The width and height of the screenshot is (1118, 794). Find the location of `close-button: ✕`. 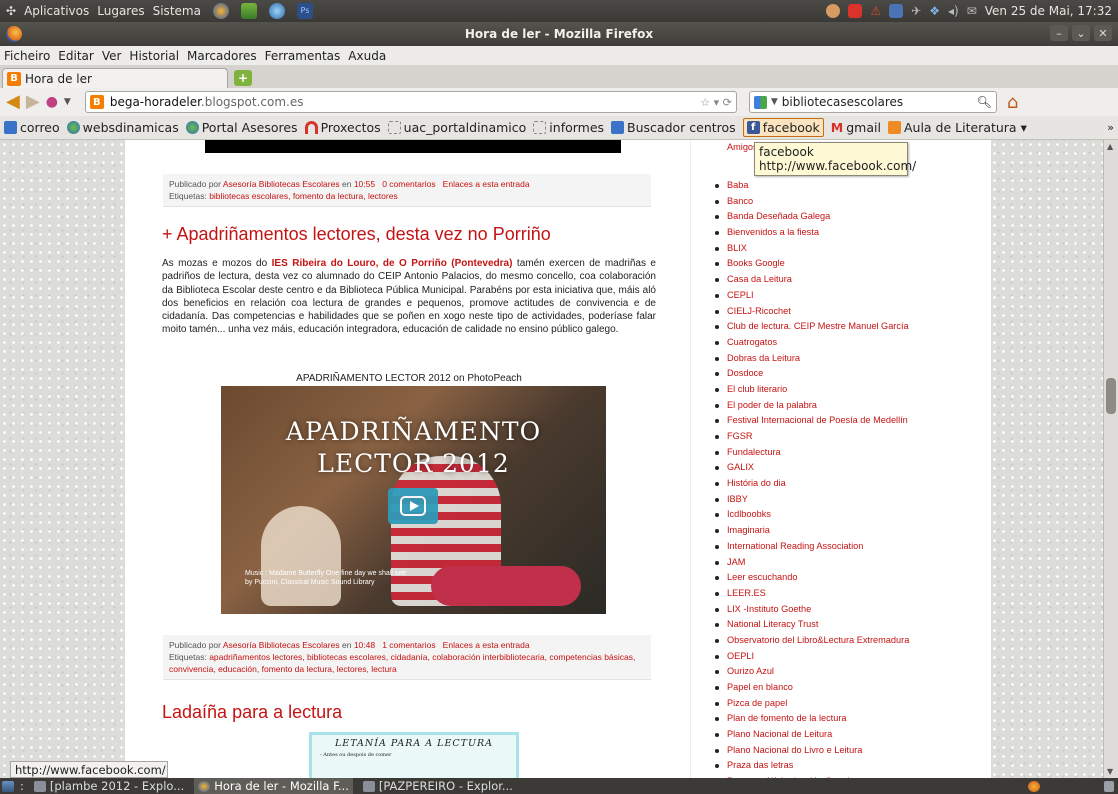

close-button: ✕ is located at coordinates (1103, 33).